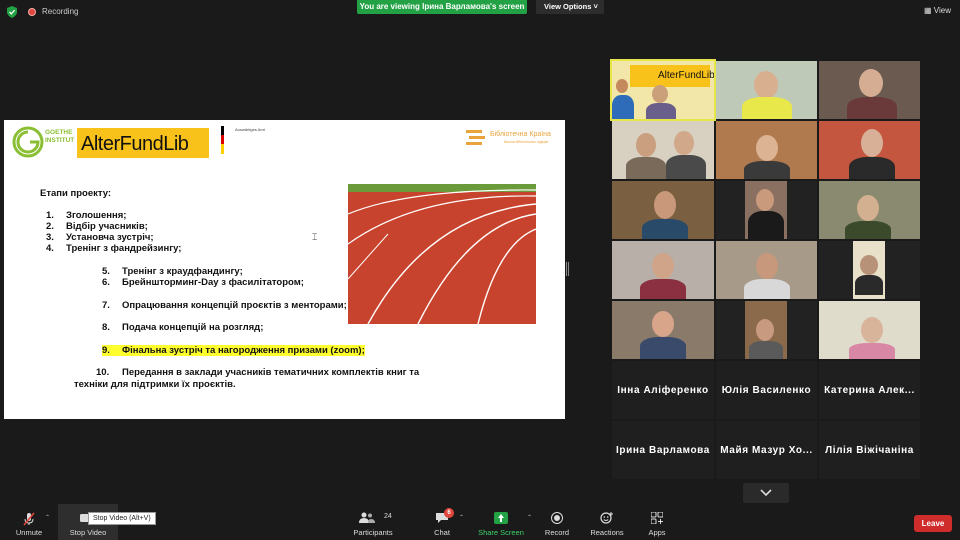 Image resolution: width=960 pixels, height=540 pixels. What do you see at coordinates (557, 532) in the screenshot?
I see `record-label: Record` at bounding box center [557, 532].